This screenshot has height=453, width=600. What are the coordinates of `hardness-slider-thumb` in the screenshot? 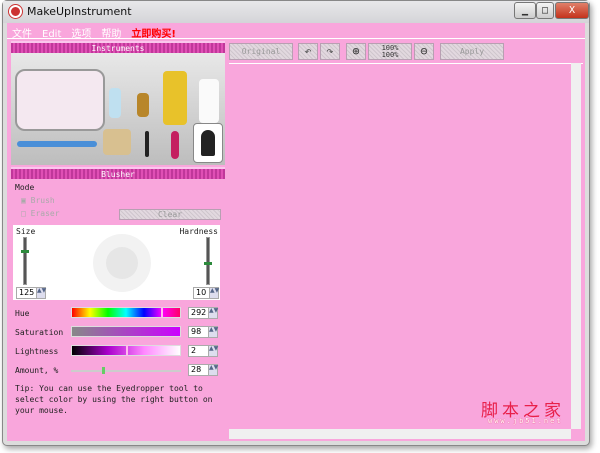 It's located at (208, 263).